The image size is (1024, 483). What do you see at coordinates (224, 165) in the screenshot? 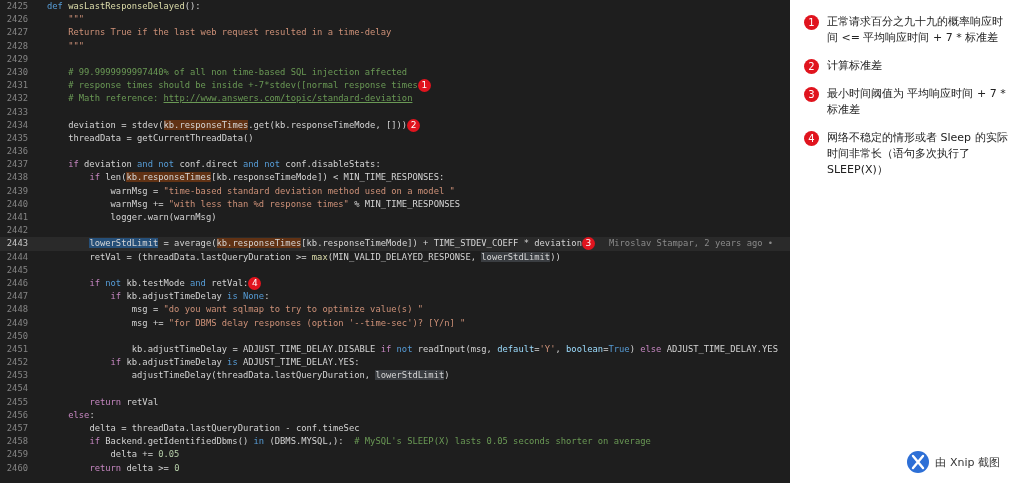
I see `code-line: if deviation and not conf.direct and not conf.disableStats:` at bounding box center [224, 165].